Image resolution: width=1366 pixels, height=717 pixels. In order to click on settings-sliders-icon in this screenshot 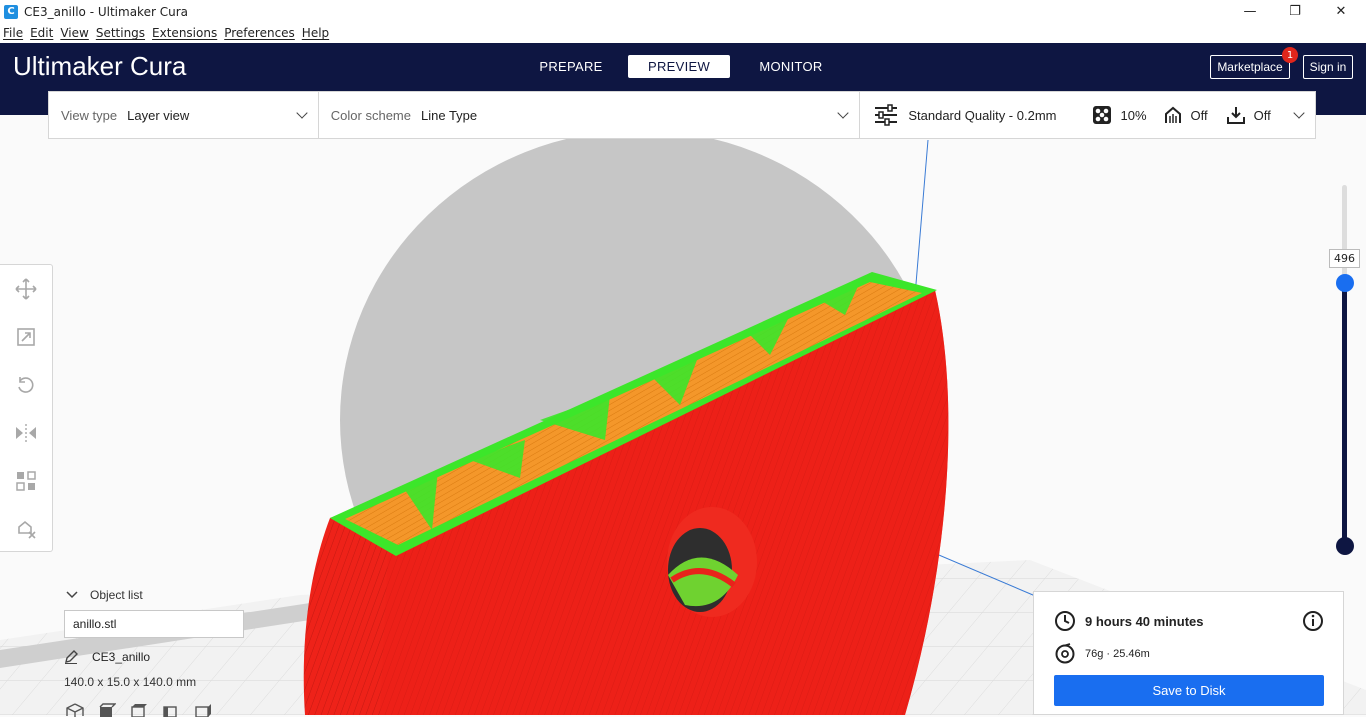, I will do `click(886, 115)`.